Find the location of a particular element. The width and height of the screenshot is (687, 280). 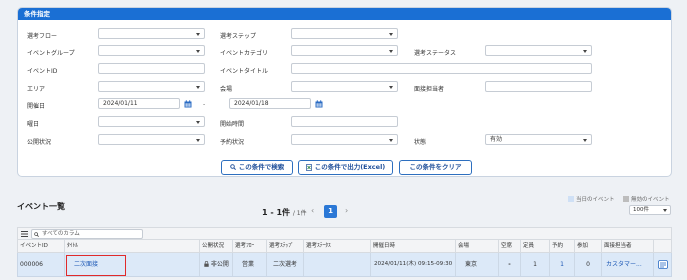

clear-conditions-button: この条件をクリア is located at coordinates (435, 167).